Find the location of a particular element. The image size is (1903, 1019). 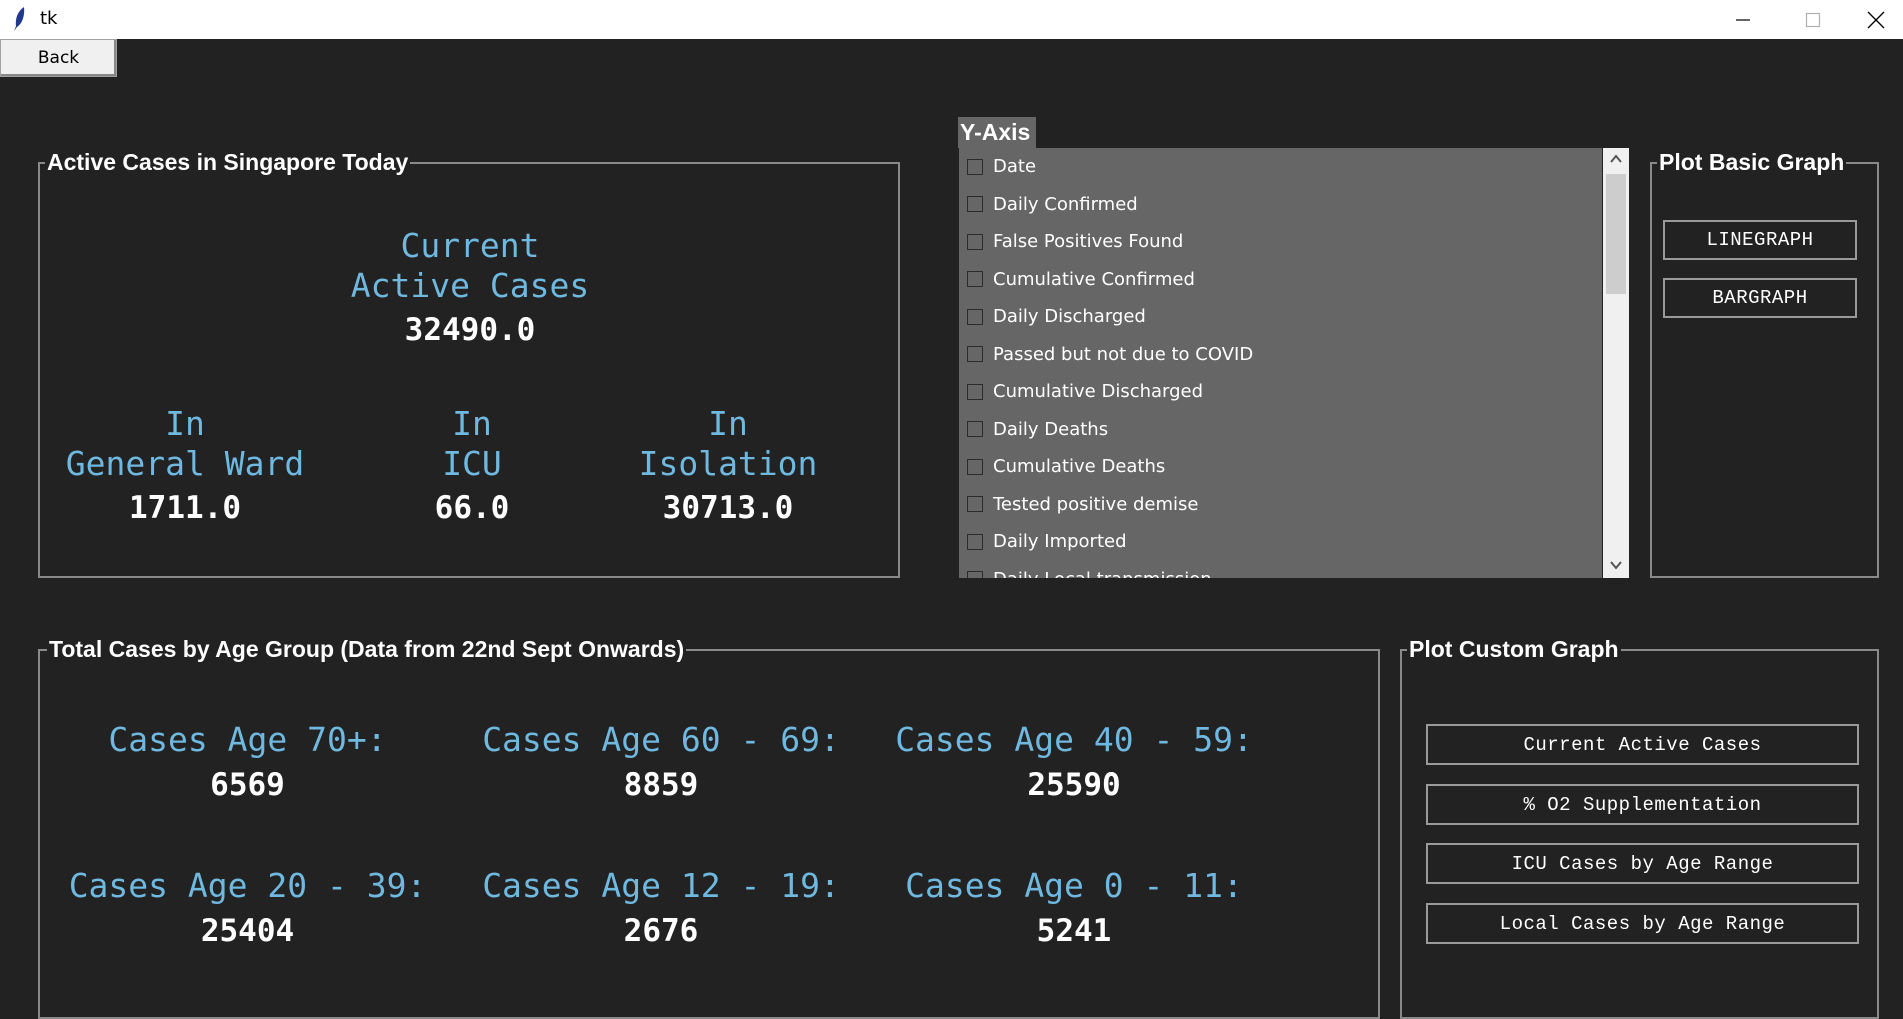

list-item: Cumulative Confirmed is located at coordinates (1280, 280).